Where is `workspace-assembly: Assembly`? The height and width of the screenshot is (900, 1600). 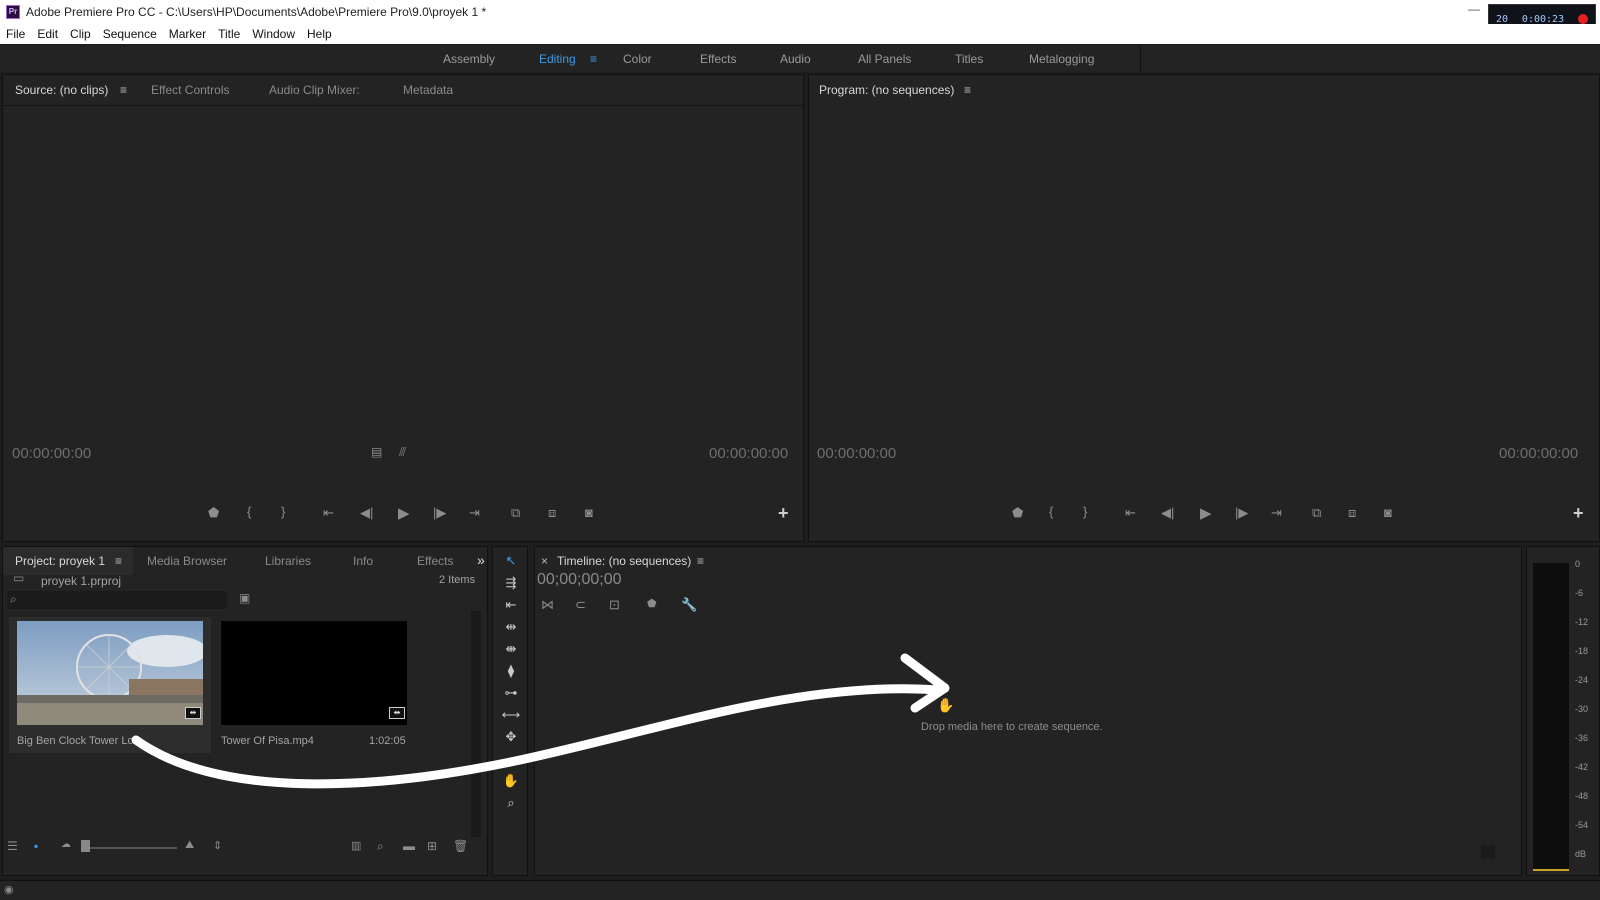
workspace-assembly: Assembly is located at coordinates (469, 59).